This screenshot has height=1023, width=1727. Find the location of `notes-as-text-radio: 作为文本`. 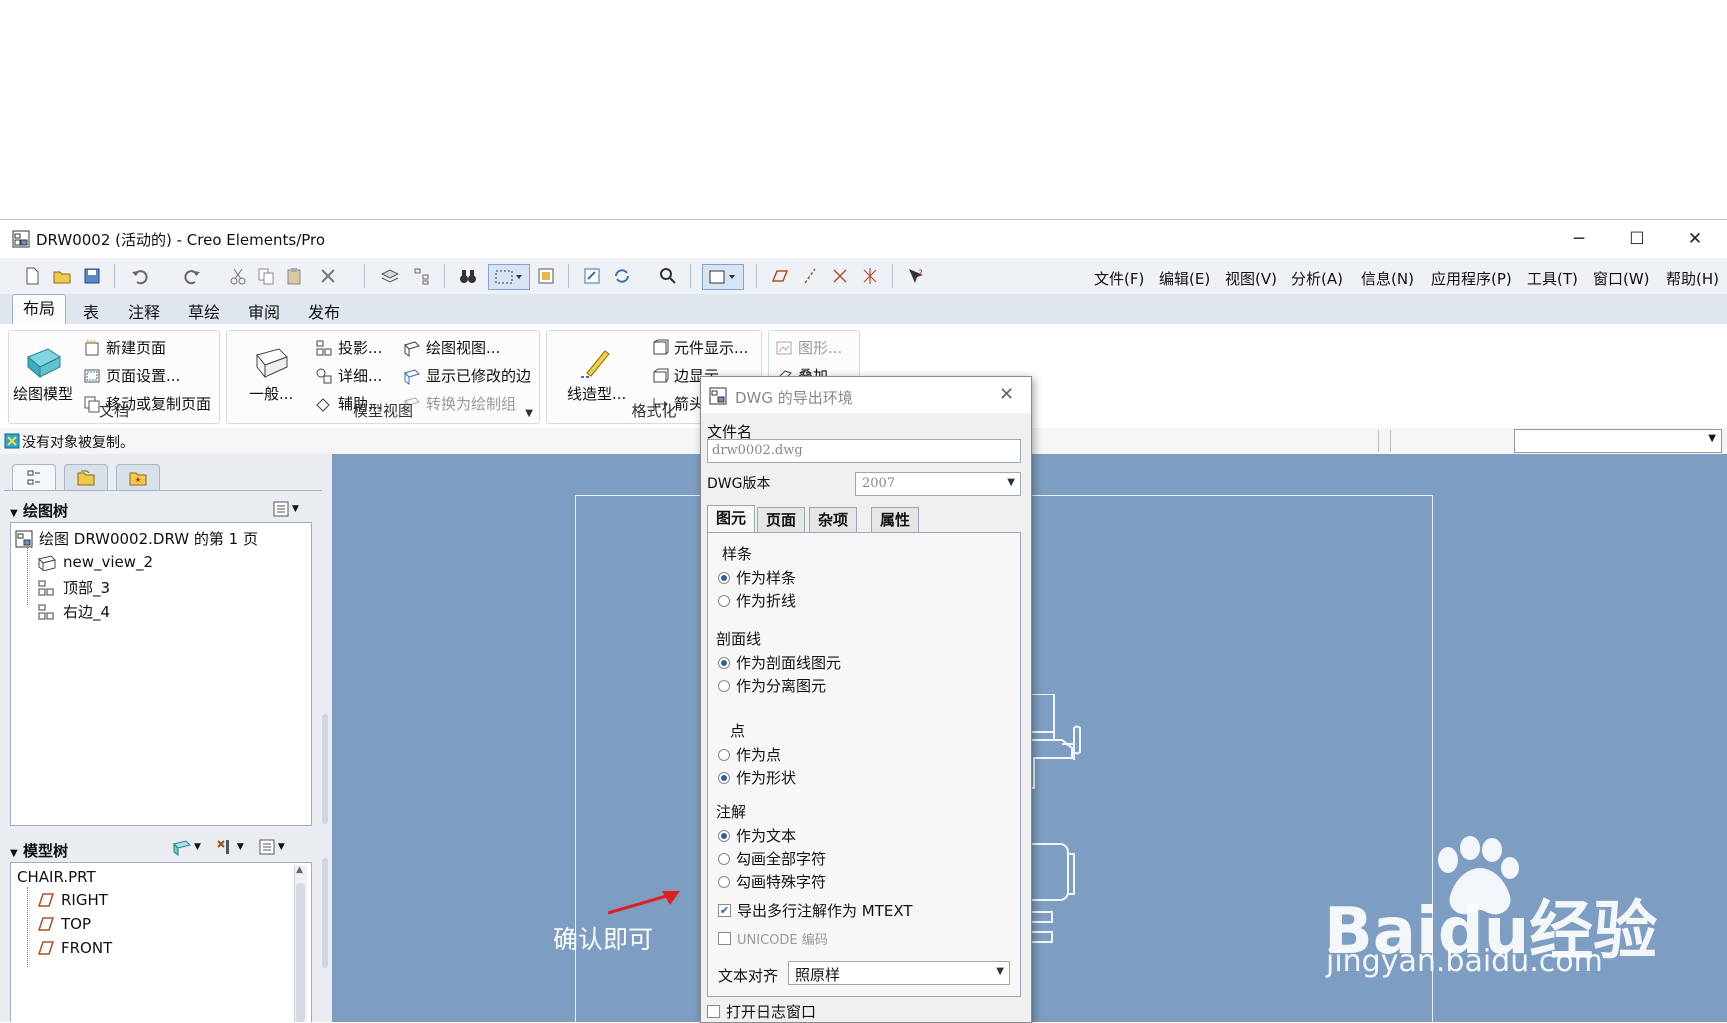

notes-as-text-radio: 作为文本 is located at coordinates (757, 835).